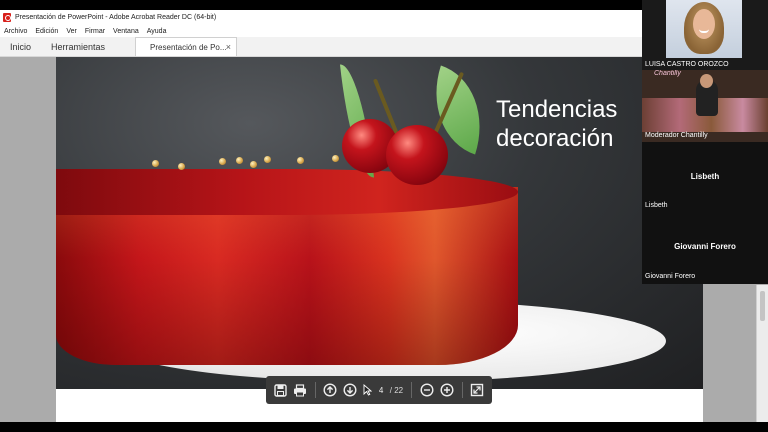 This screenshot has height=432, width=768. What do you see at coordinates (417, 155) in the screenshot?
I see `cherry` at bounding box center [417, 155].